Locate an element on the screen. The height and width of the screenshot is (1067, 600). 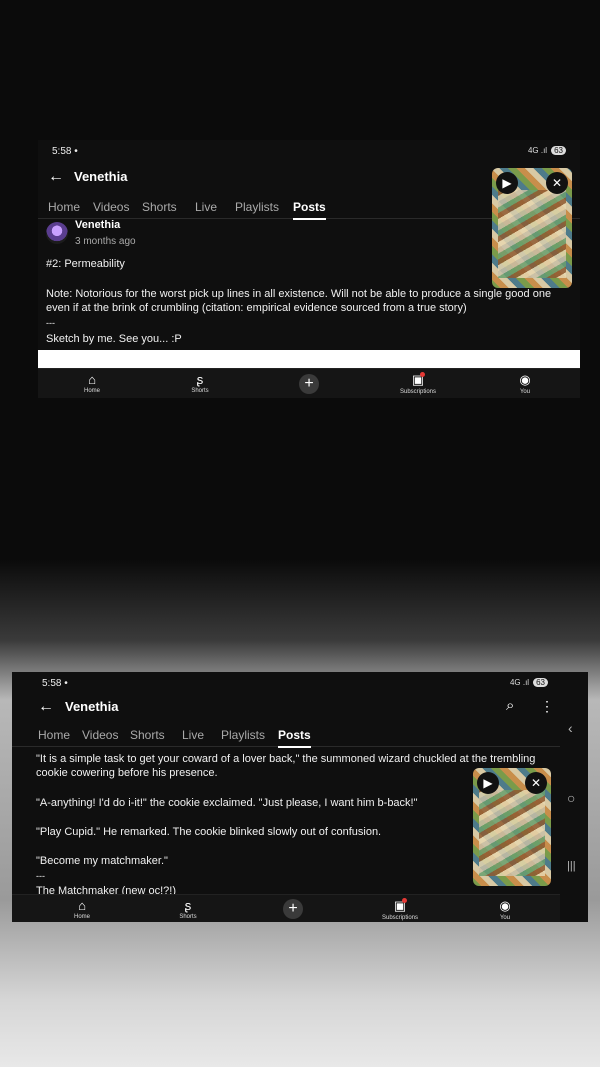
post-time: 3 months ago is located at coordinates (105, 241).